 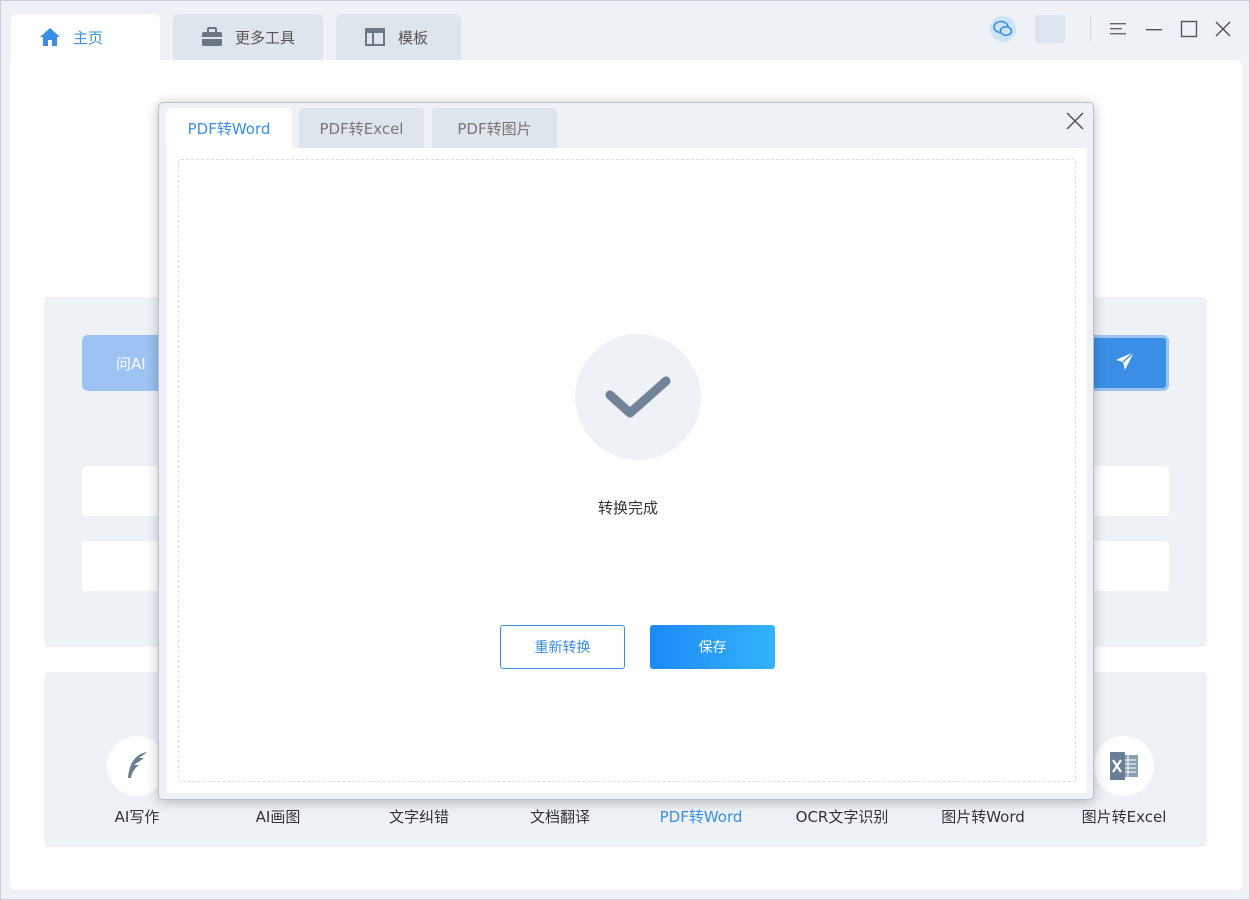 I want to click on excel-icon, so click(x=1124, y=766).